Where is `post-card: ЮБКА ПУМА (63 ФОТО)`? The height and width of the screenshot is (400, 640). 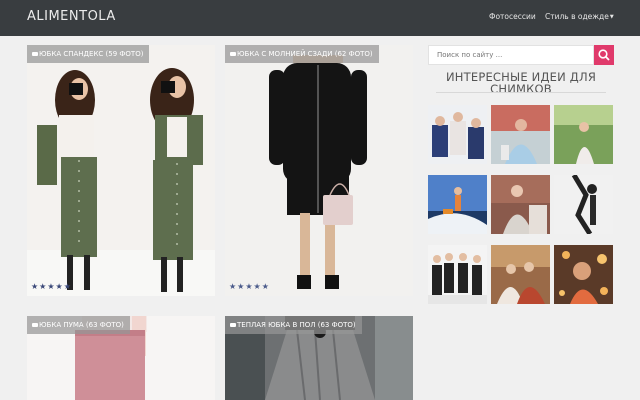
post-card: ЮБКА ПУМА (63 ФОТО) is located at coordinates (121, 358).